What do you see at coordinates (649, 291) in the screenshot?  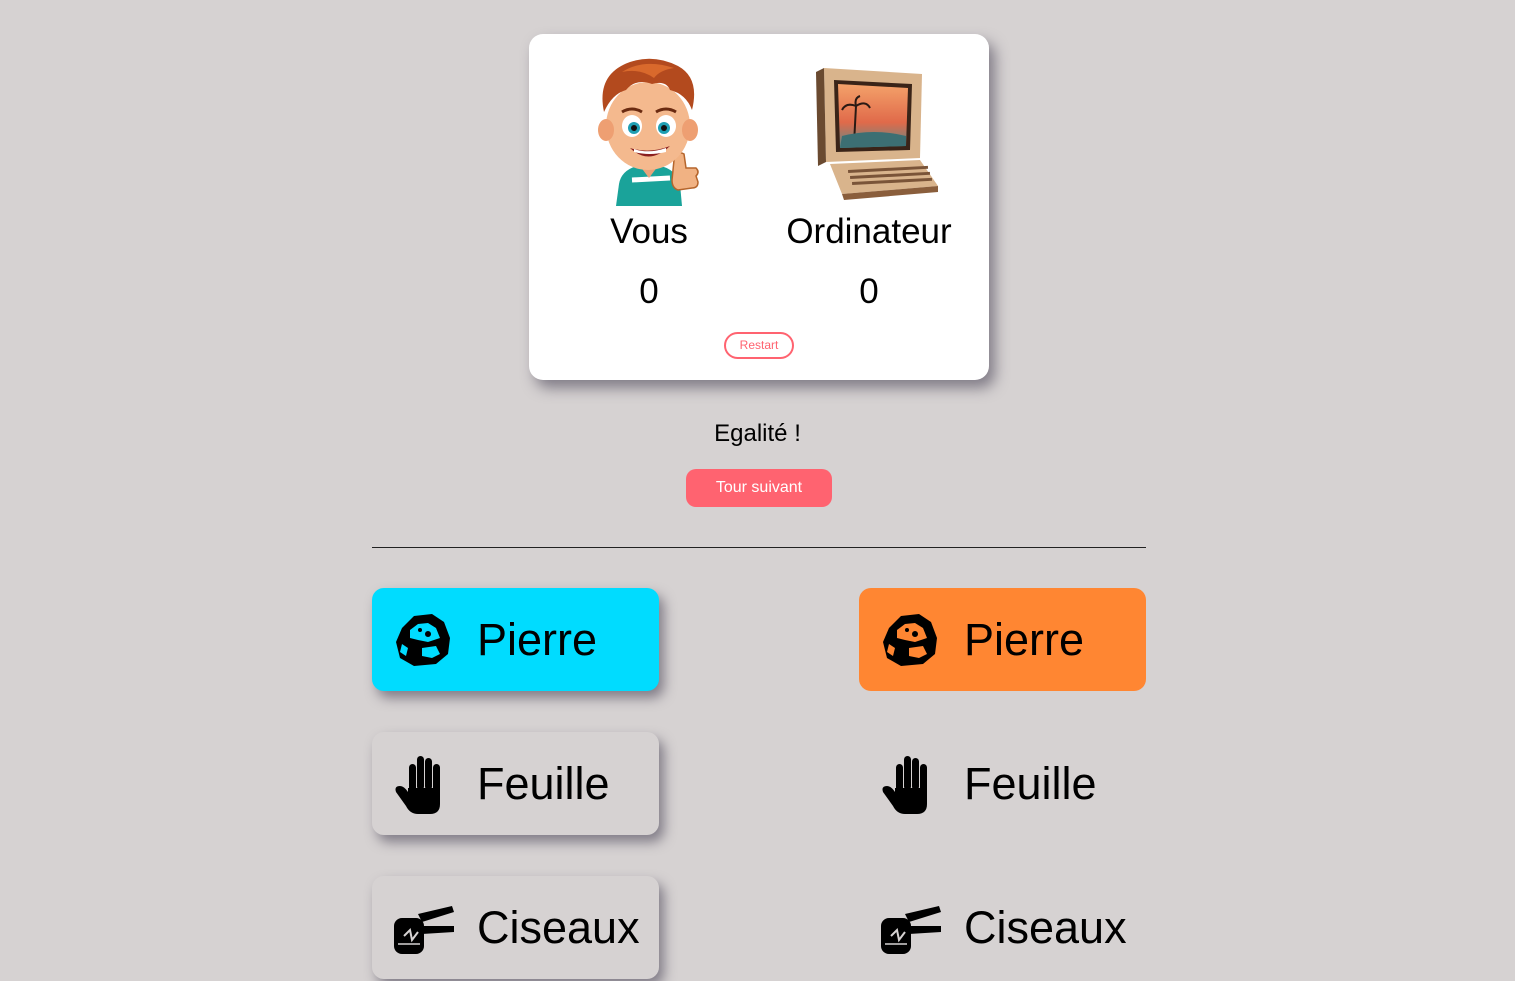 I see `player-score: 0` at bounding box center [649, 291].